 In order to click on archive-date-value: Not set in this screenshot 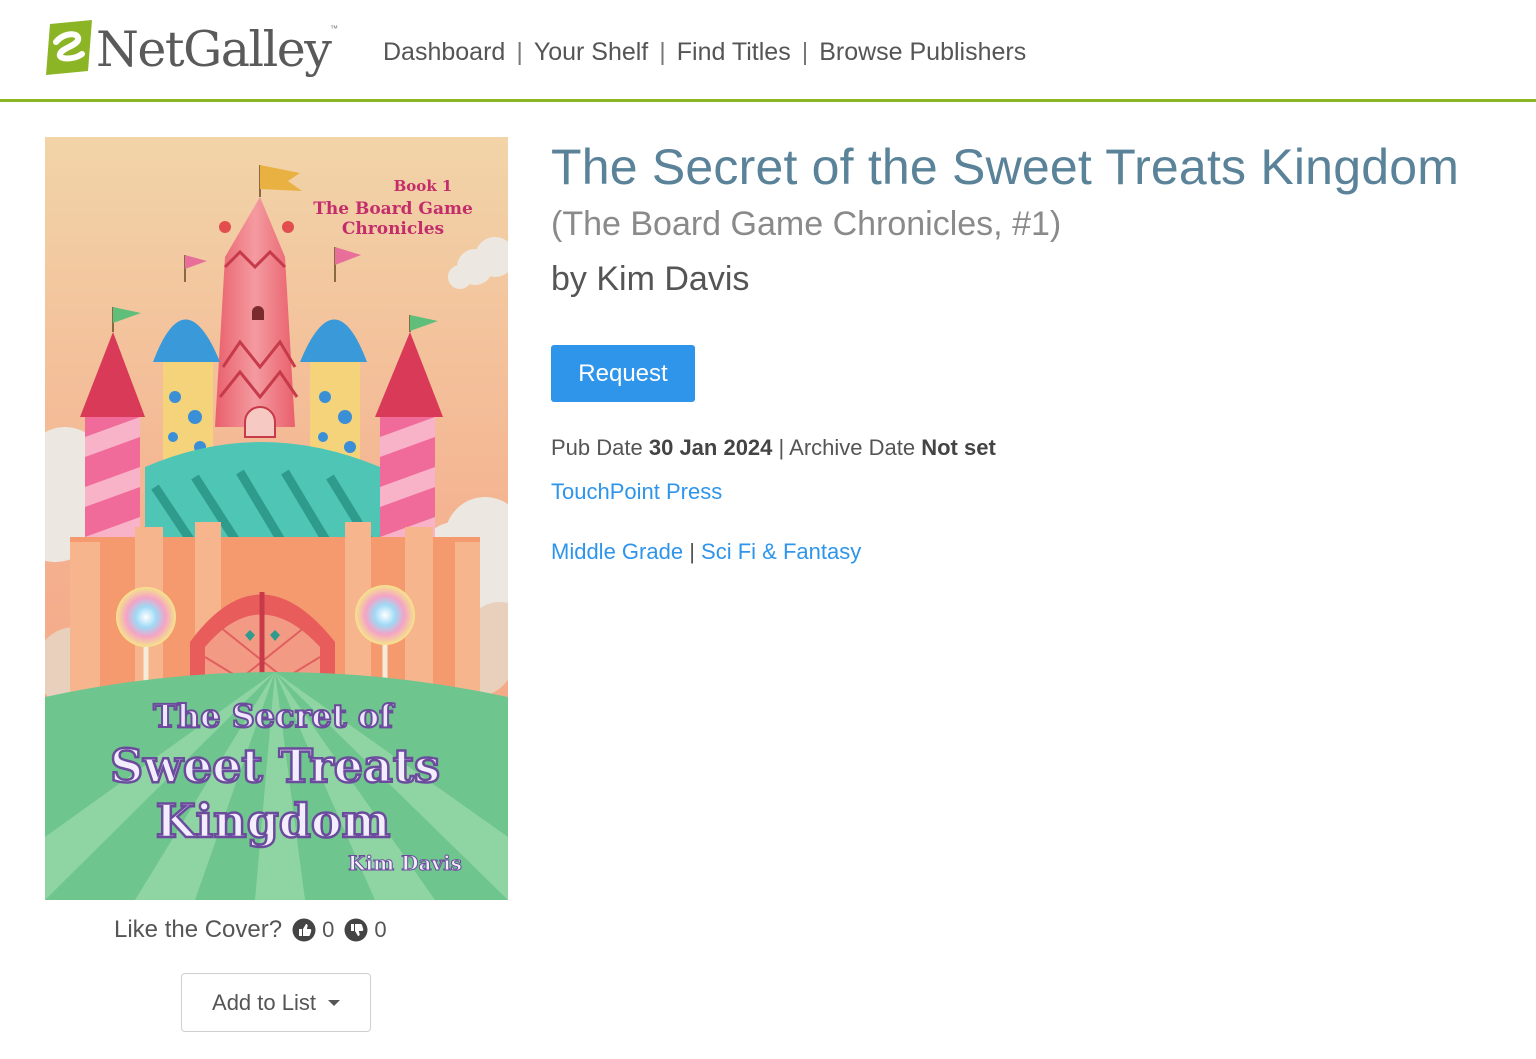, I will do `click(958, 447)`.